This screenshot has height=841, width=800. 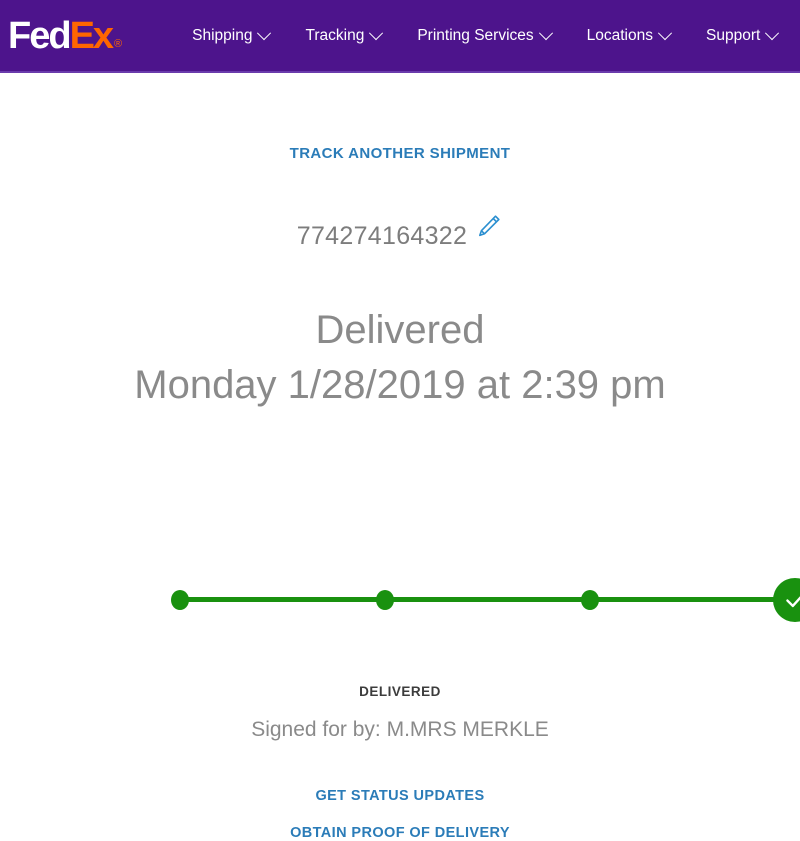 I want to click on nav-label-shipping: Shipping, so click(x=222, y=35).